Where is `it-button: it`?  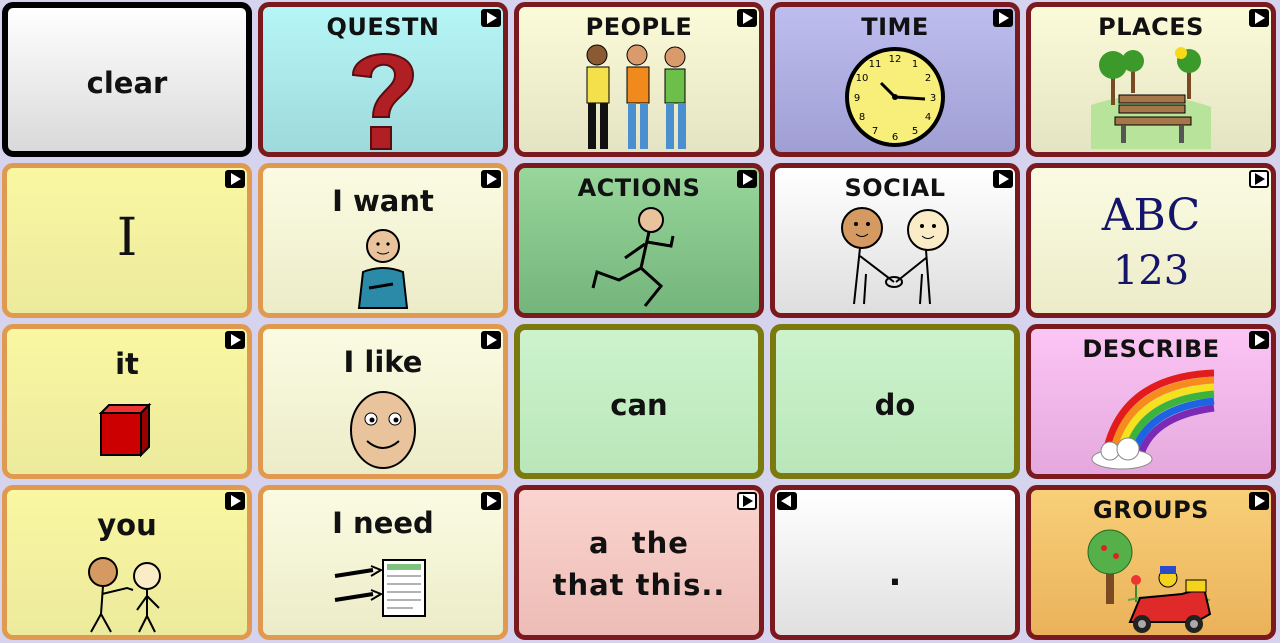 it-button: it is located at coordinates (127, 401).